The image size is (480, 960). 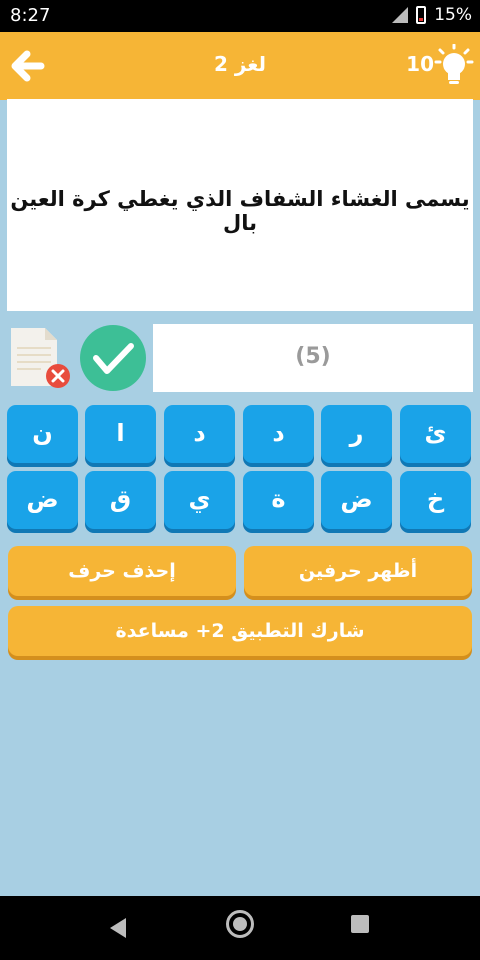 I want to click on letter-key: ق, so click(x=120, y=500).